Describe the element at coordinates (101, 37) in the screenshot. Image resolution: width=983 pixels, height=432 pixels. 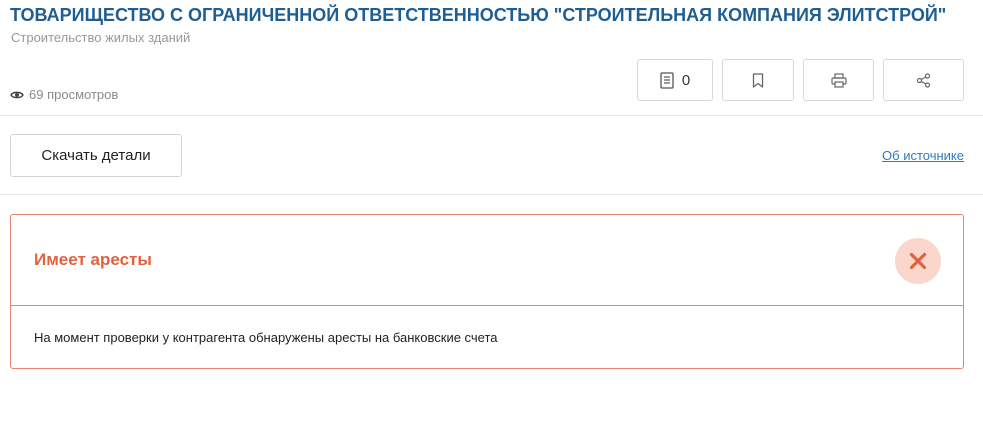
I see `company-activity: Строительство жилых зданий` at that location.